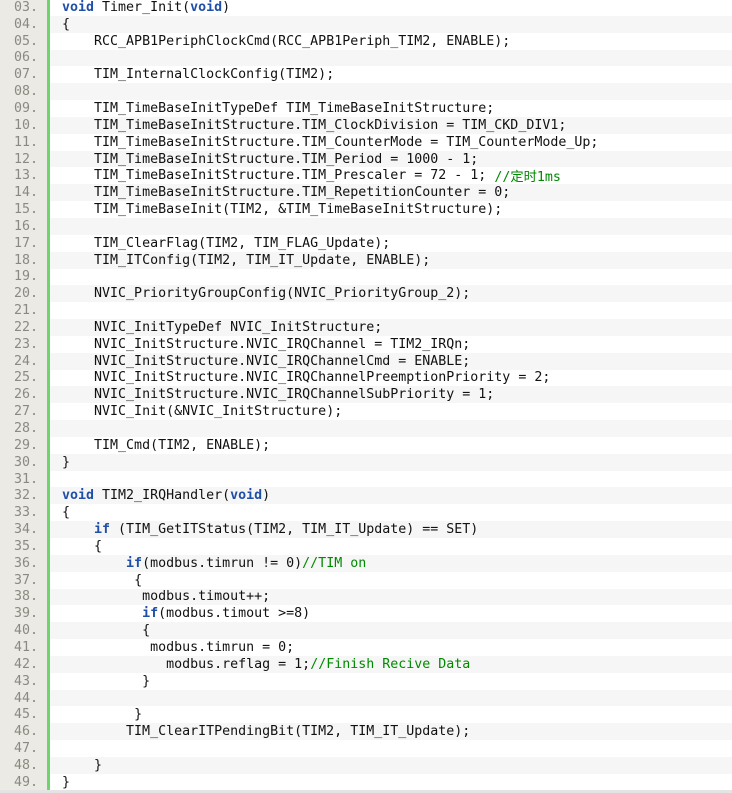 This screenshot has height=793, width=732. Describe the element at coordinates (25, 344) in the screenshot. I see `line-number: 23.` at that location.